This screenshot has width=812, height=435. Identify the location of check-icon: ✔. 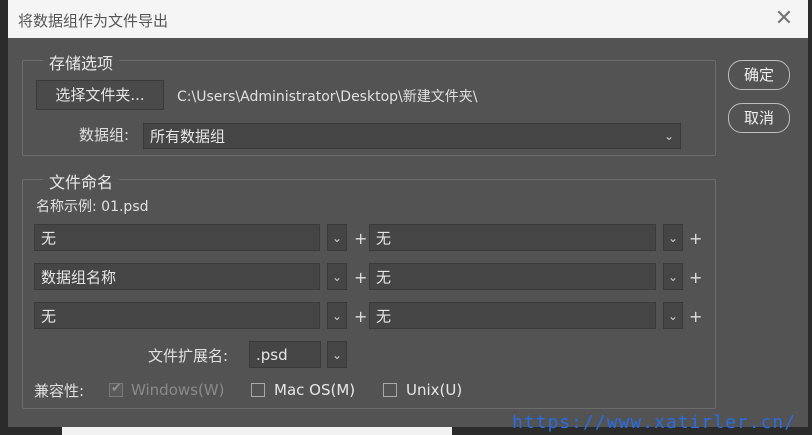
(116, 388).